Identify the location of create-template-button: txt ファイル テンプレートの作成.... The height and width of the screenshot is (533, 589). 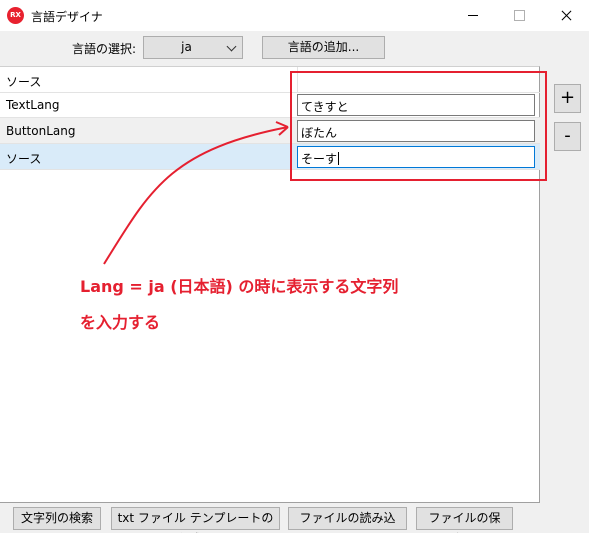
(195, 520).